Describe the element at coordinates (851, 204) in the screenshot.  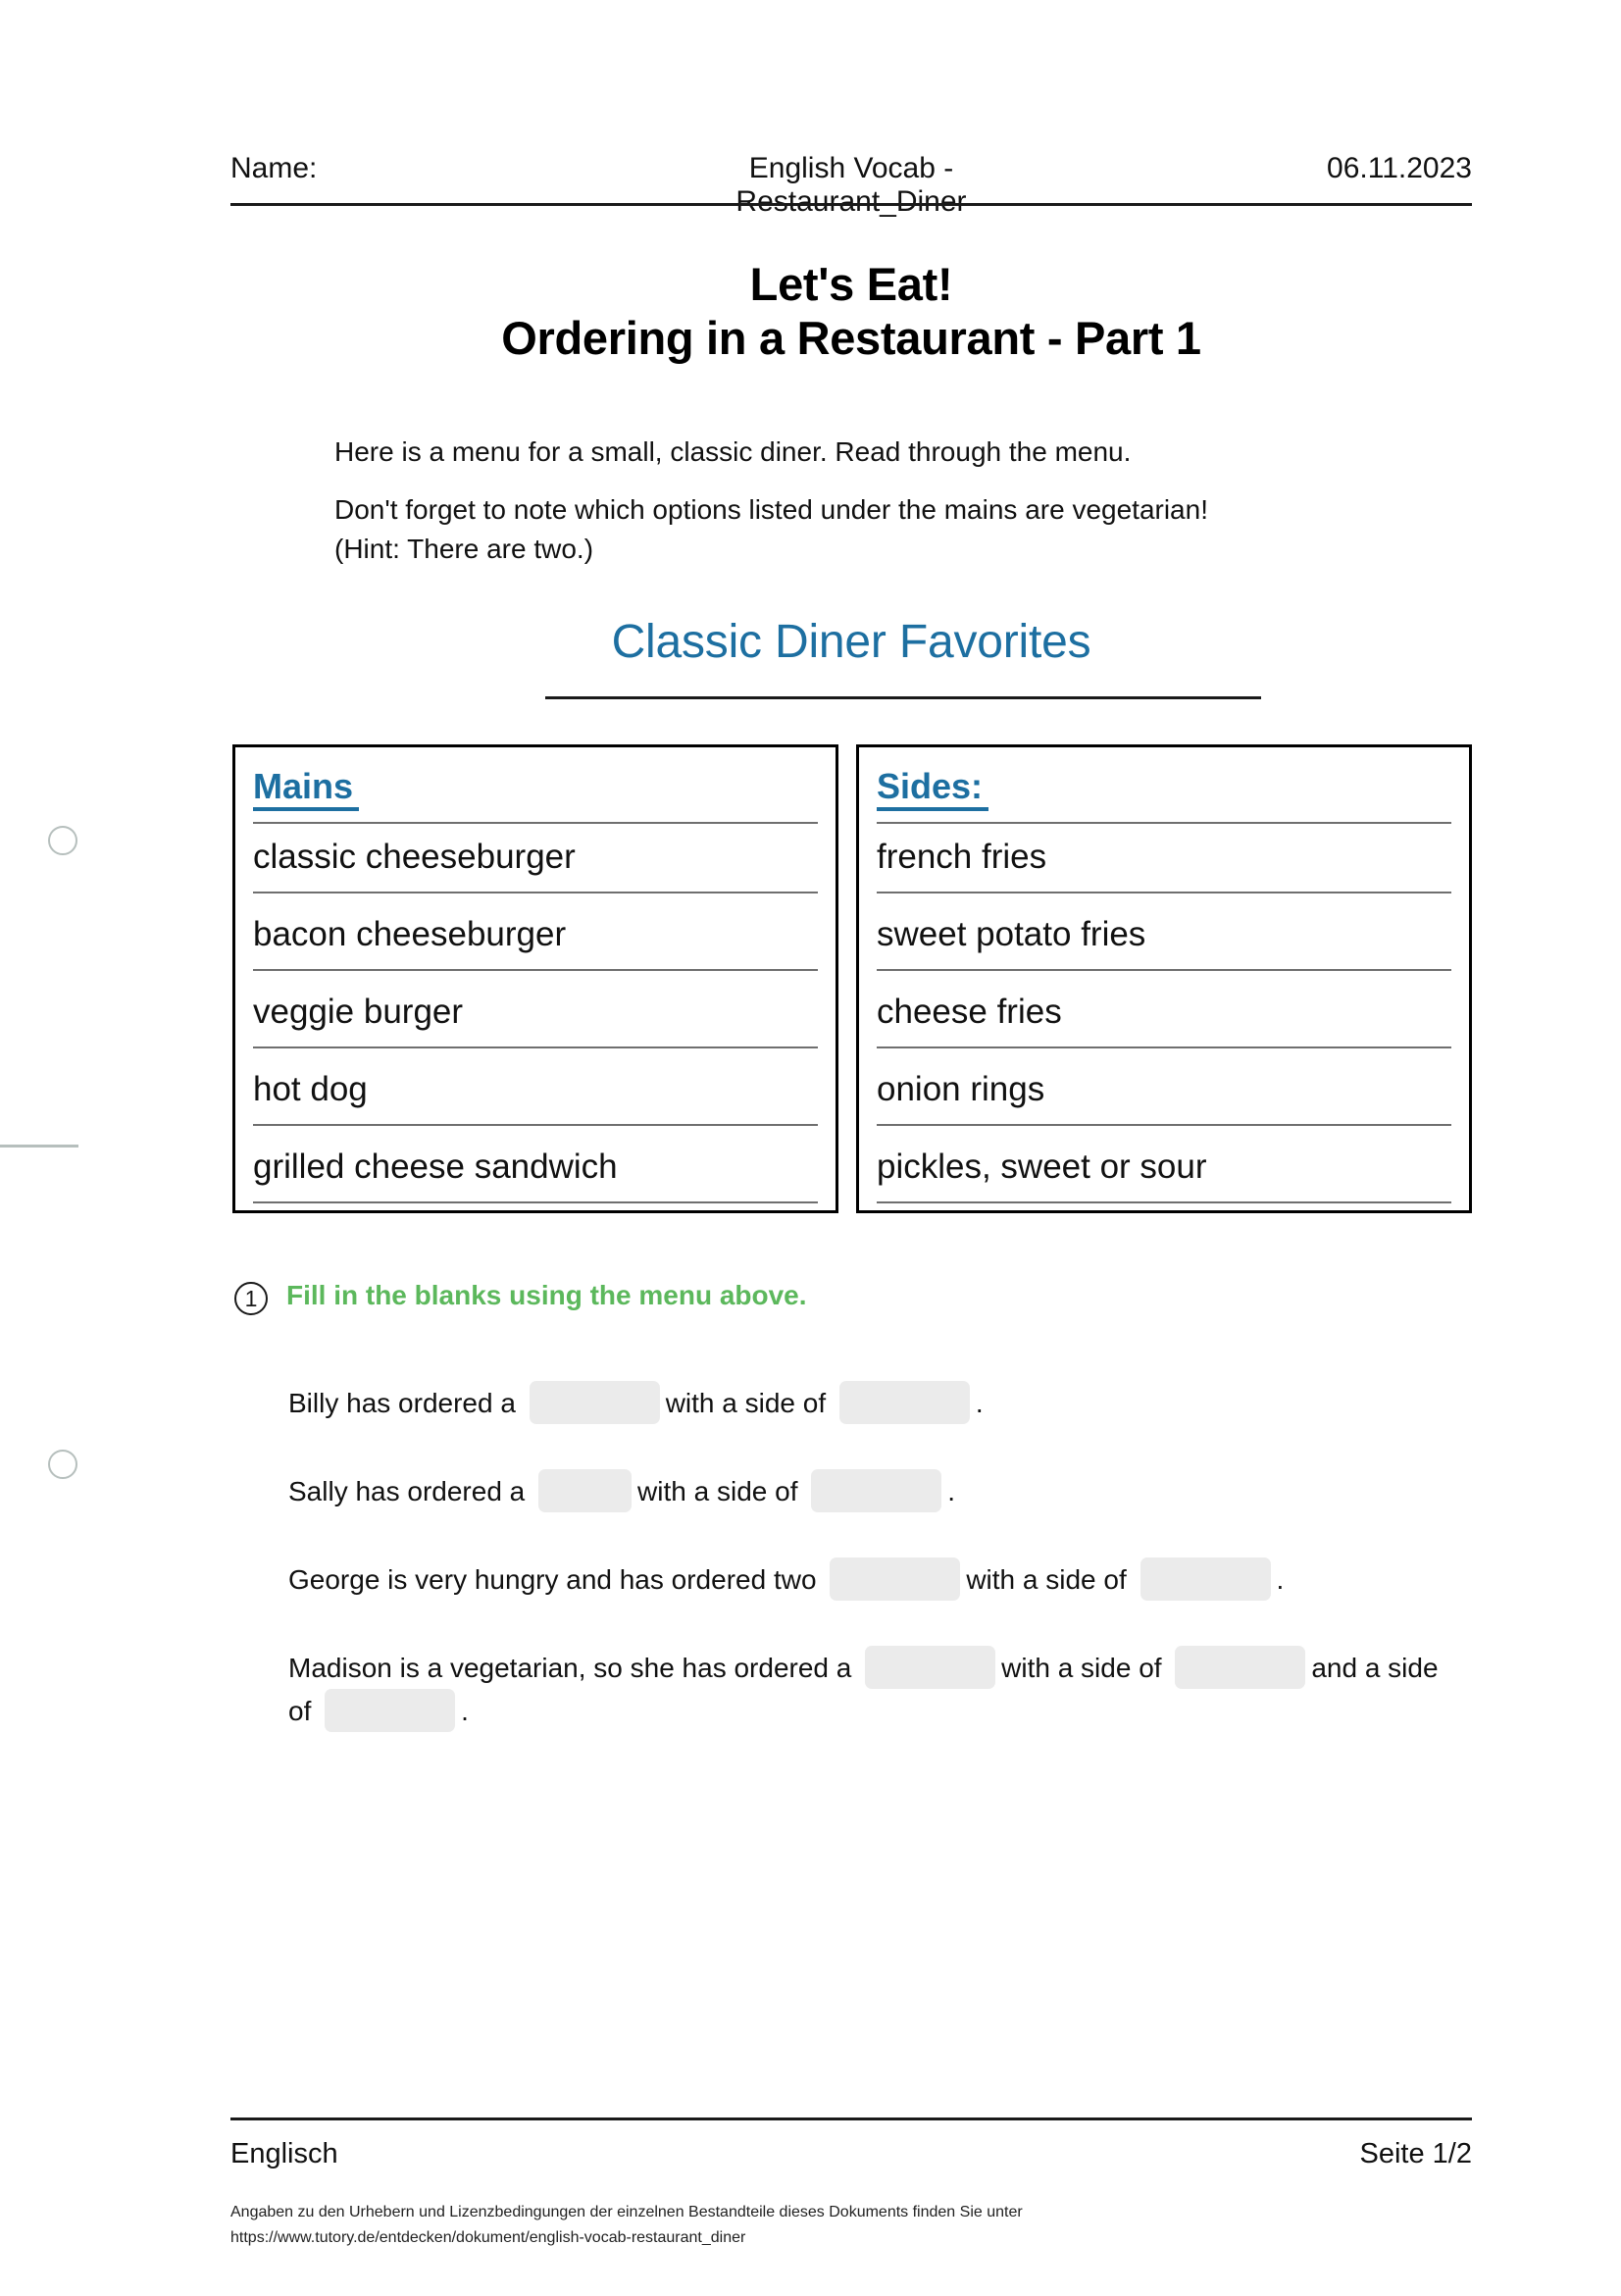
I see `header-divider` at that location.